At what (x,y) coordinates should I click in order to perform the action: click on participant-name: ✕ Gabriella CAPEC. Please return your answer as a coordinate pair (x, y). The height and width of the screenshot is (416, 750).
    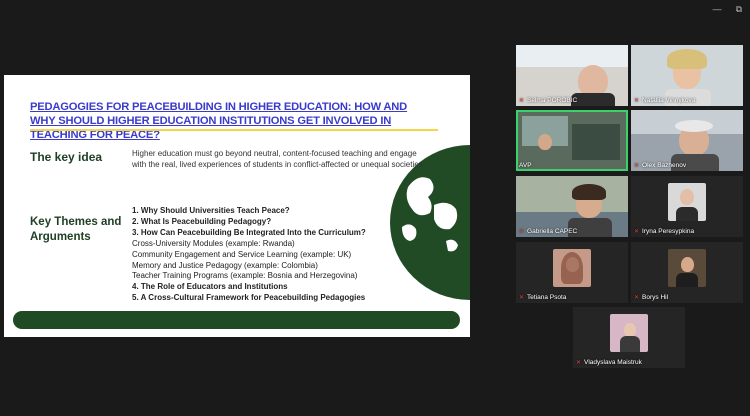
    Looking at the image, I should click on (548, 231).